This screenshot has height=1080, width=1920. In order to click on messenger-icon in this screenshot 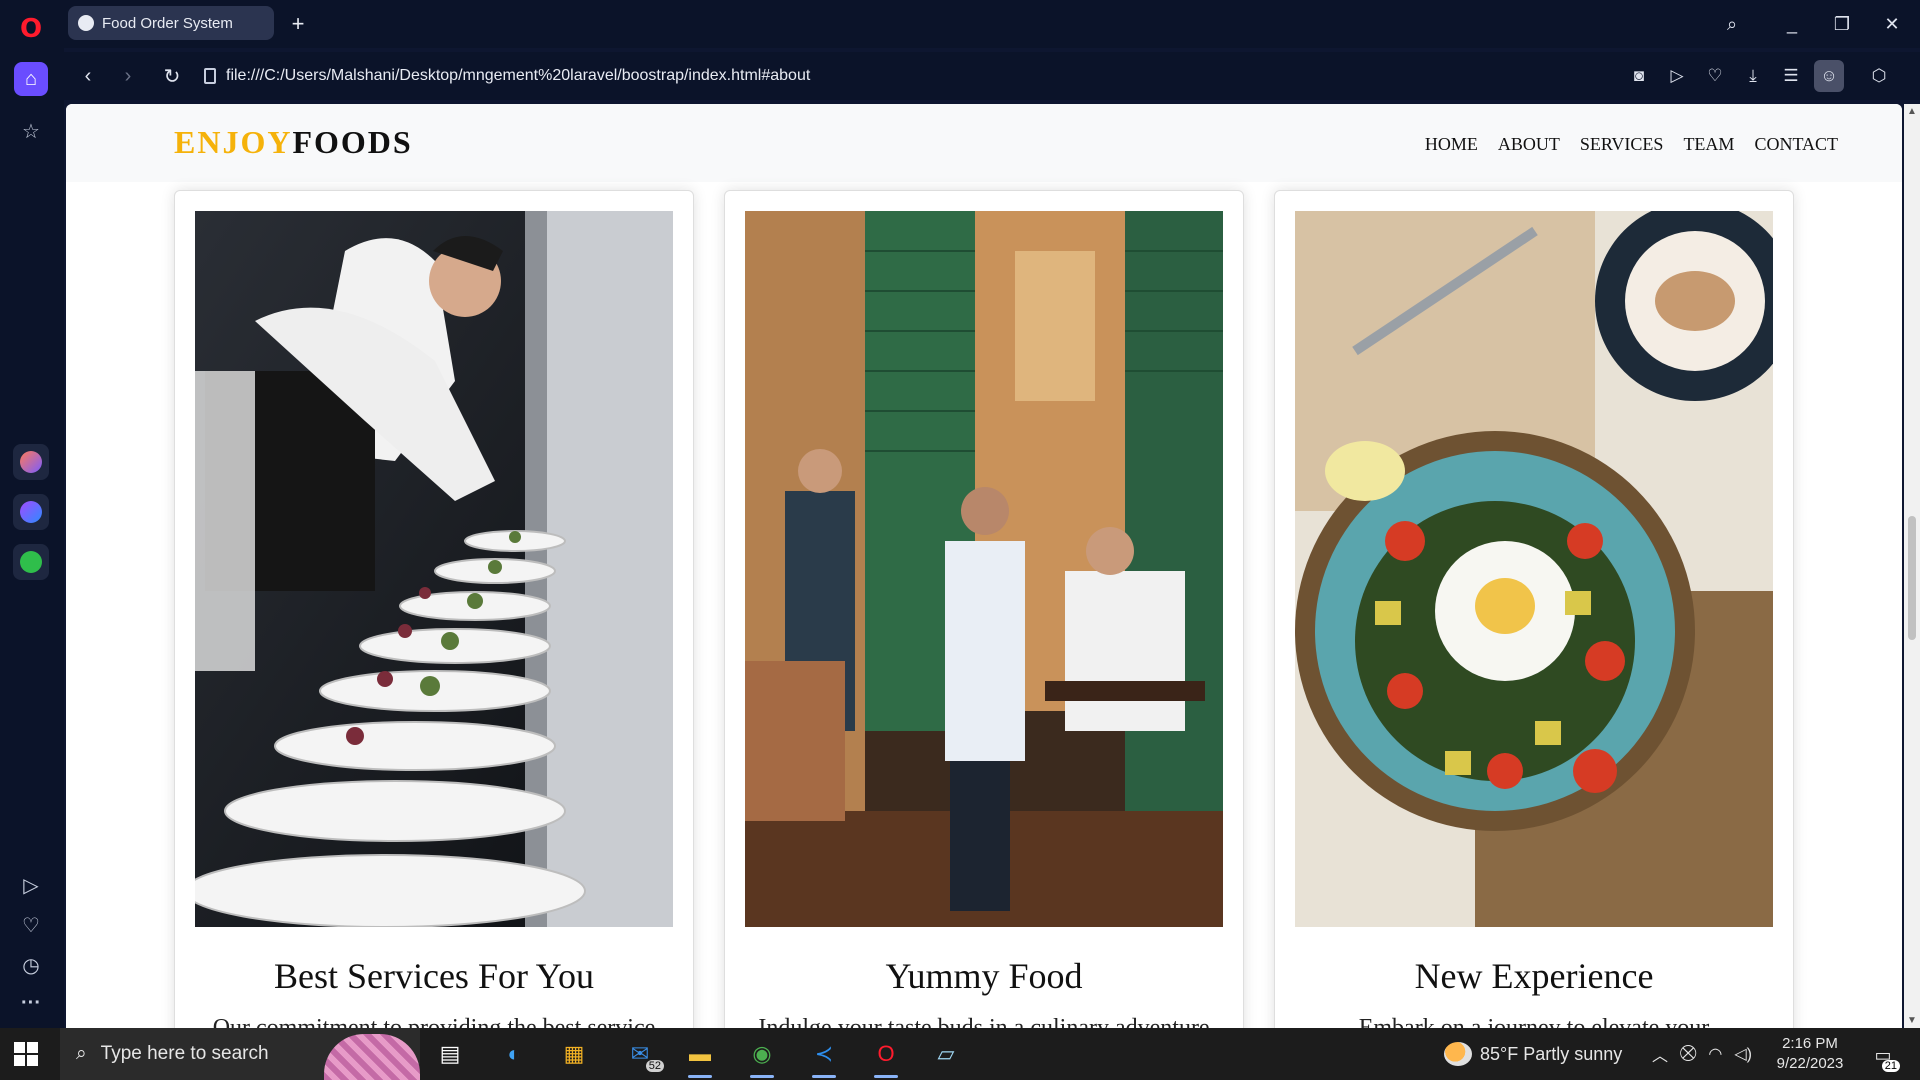, I will do `click(31, 512)`.